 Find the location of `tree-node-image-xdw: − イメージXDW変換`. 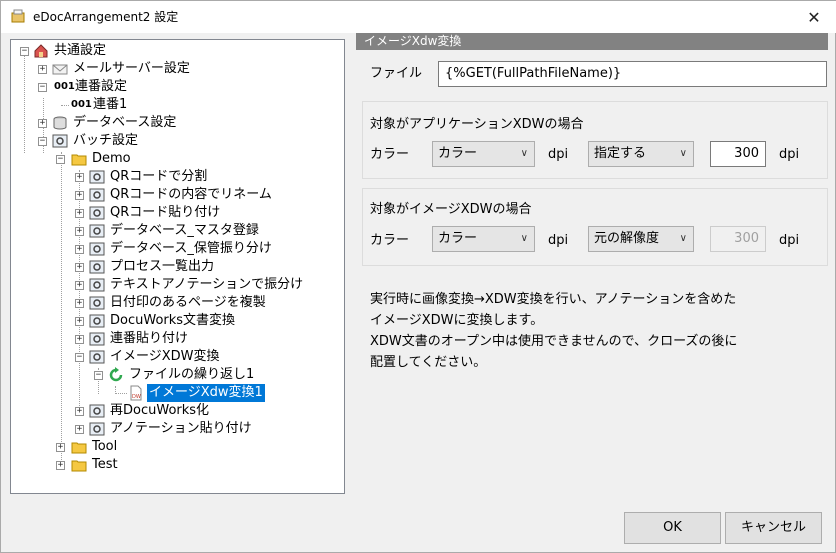

tree-node-image-xdw: − イメージXDW変換 is located at coordinates (176, 357).